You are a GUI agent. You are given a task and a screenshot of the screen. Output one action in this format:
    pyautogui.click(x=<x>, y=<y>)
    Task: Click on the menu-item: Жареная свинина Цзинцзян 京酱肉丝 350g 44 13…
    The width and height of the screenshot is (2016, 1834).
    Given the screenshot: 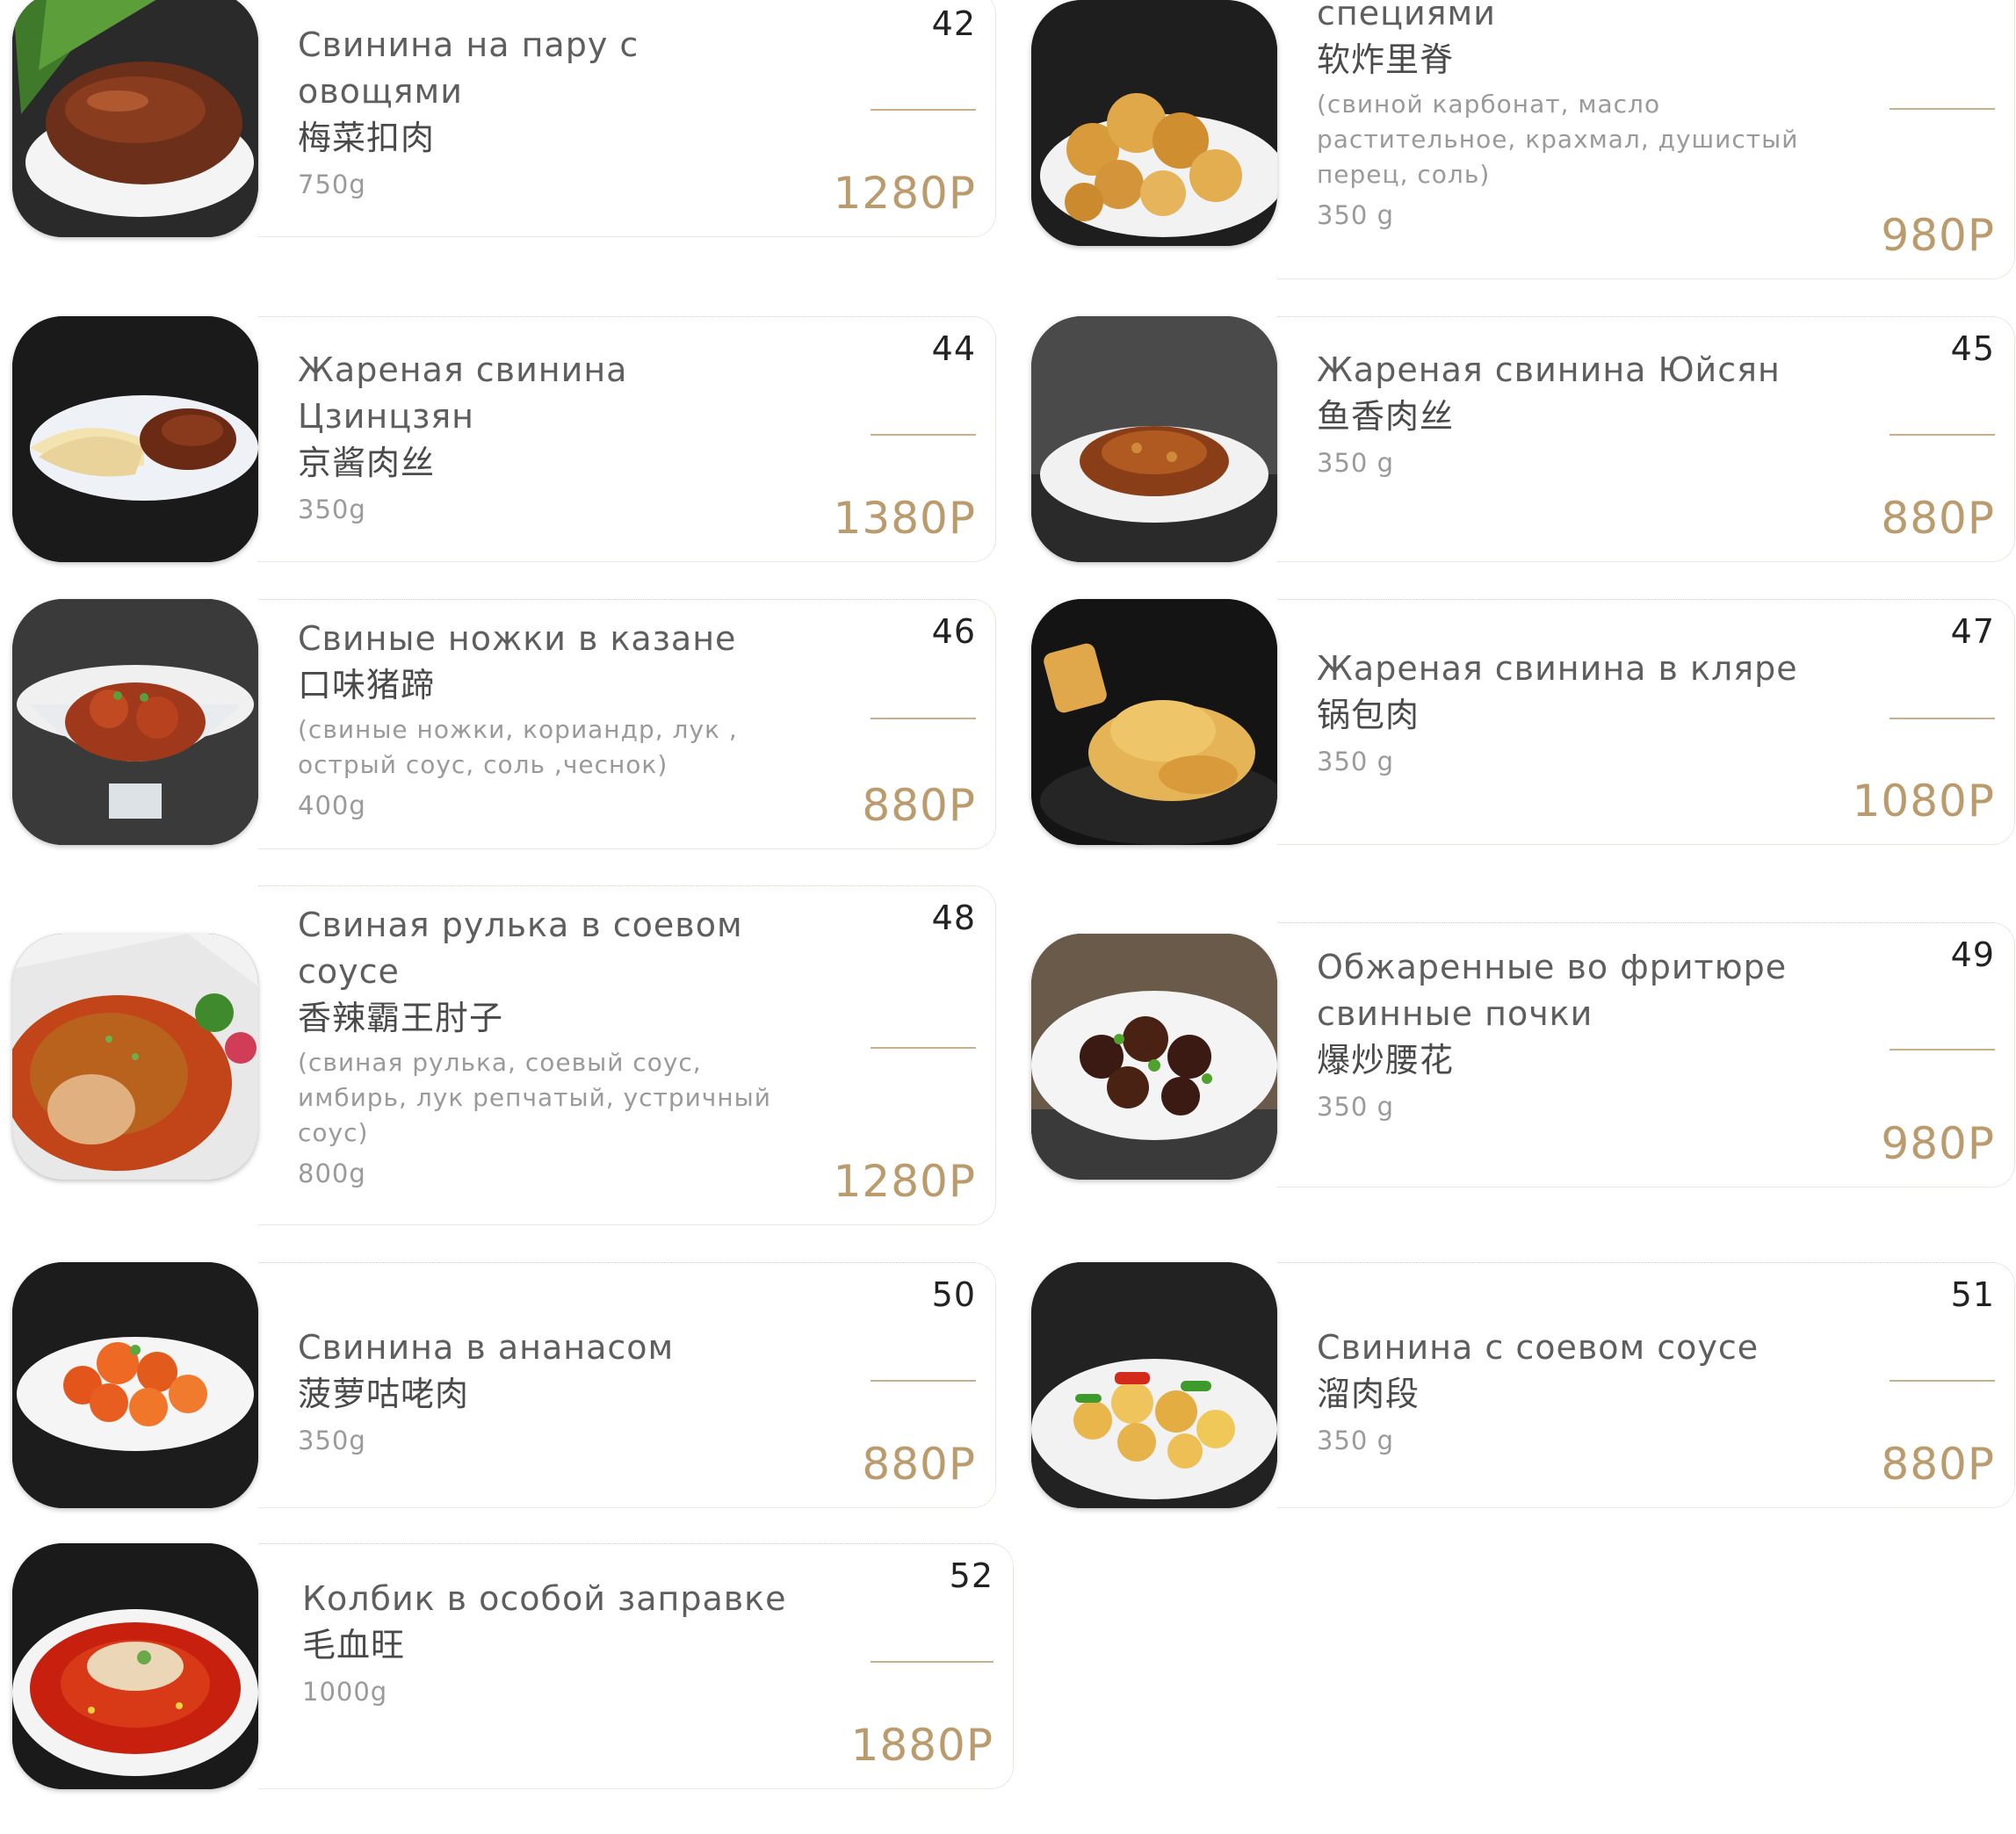 What is the action you would take?
    pyautogui.click(x=504, y=439)
    